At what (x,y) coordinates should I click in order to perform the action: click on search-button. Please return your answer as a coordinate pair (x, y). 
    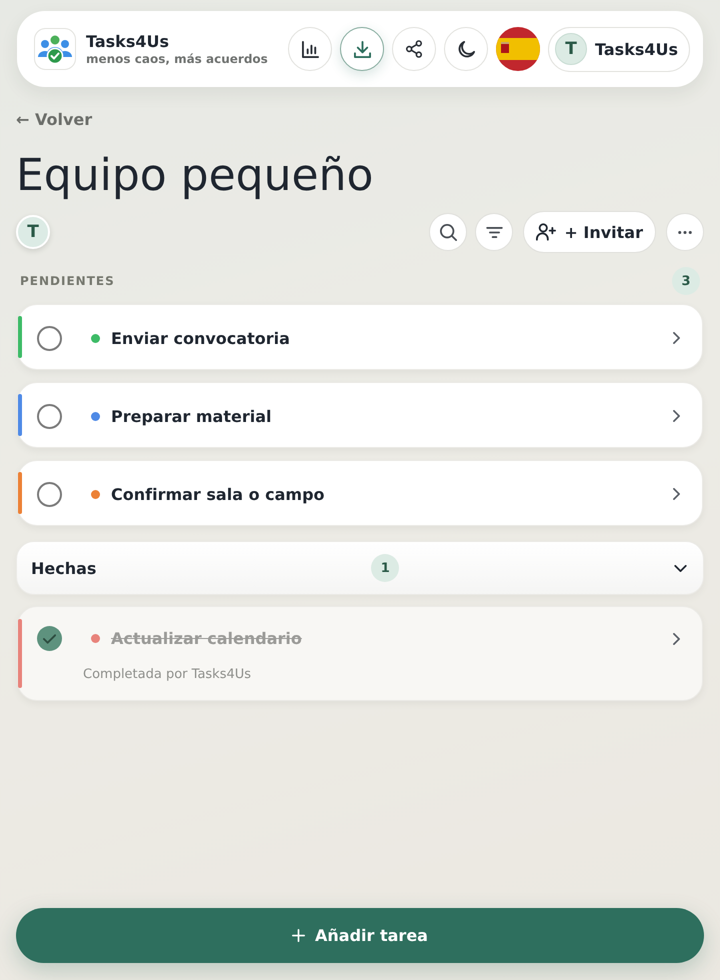
    Looking at the image, I should click on (448, 232).